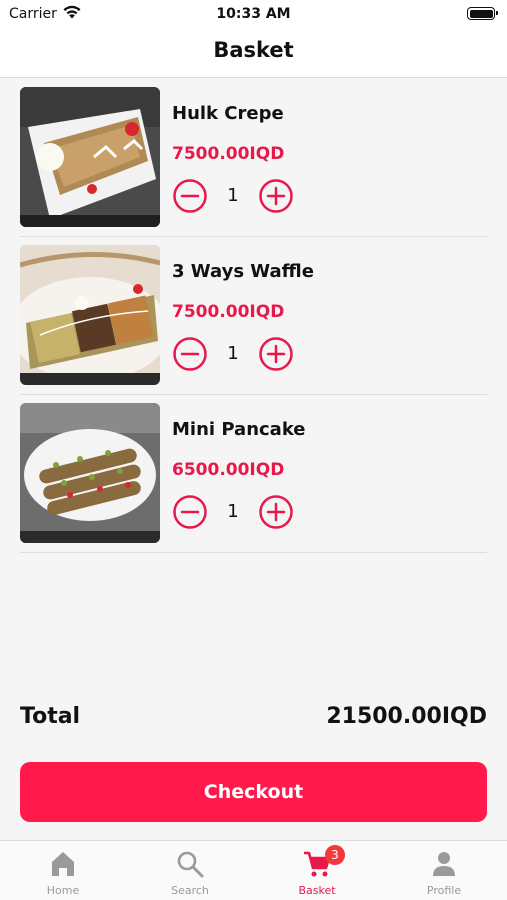  Describe the element at coordinates (482, 13) in the screenshot. I see `battery-icon` at that location.